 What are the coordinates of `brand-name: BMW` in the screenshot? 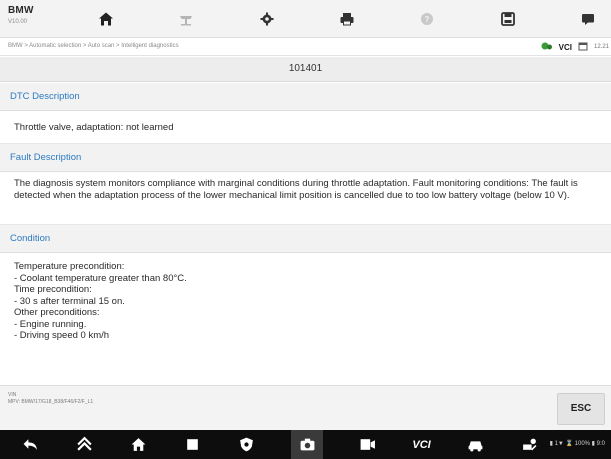 It's located at (21, 10).